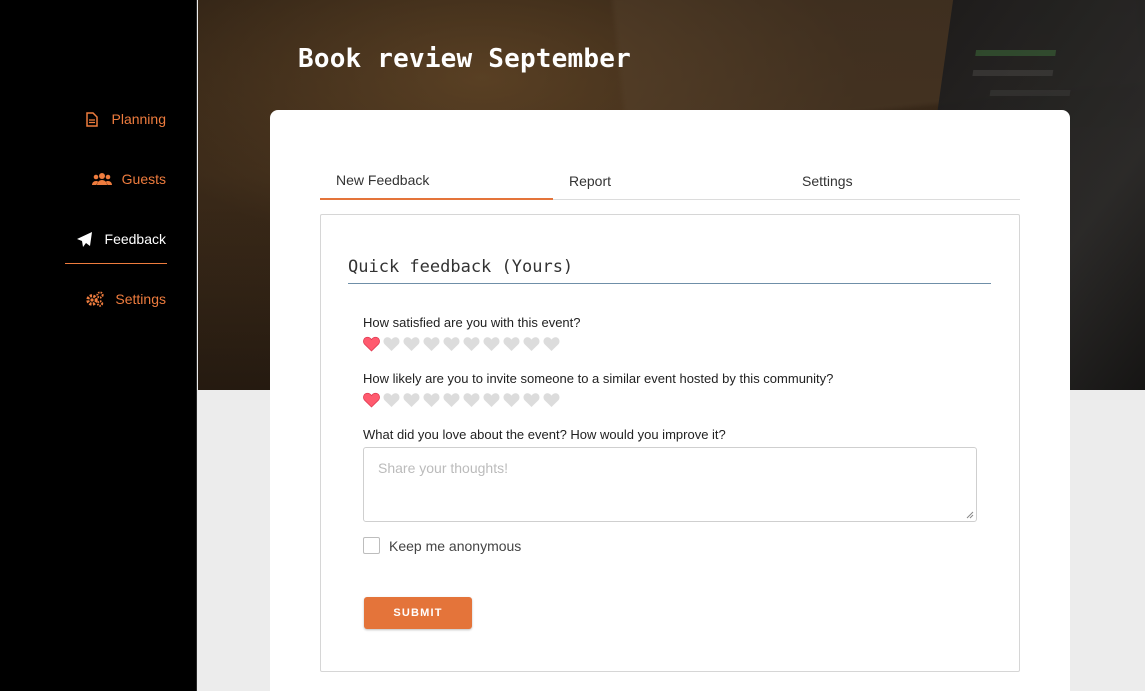  What do you see at coordinates (461, 400) in the screenshot?
I see `rating-invite-likelihood` at bounding box center [461, 400].